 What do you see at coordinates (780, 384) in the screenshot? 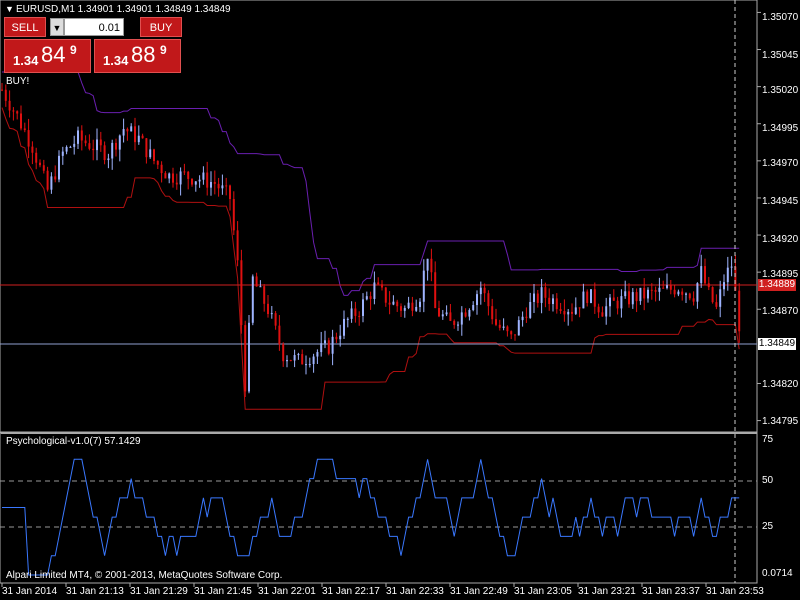
I see `price-label: 1.34820` at bounding box center [780, 384].